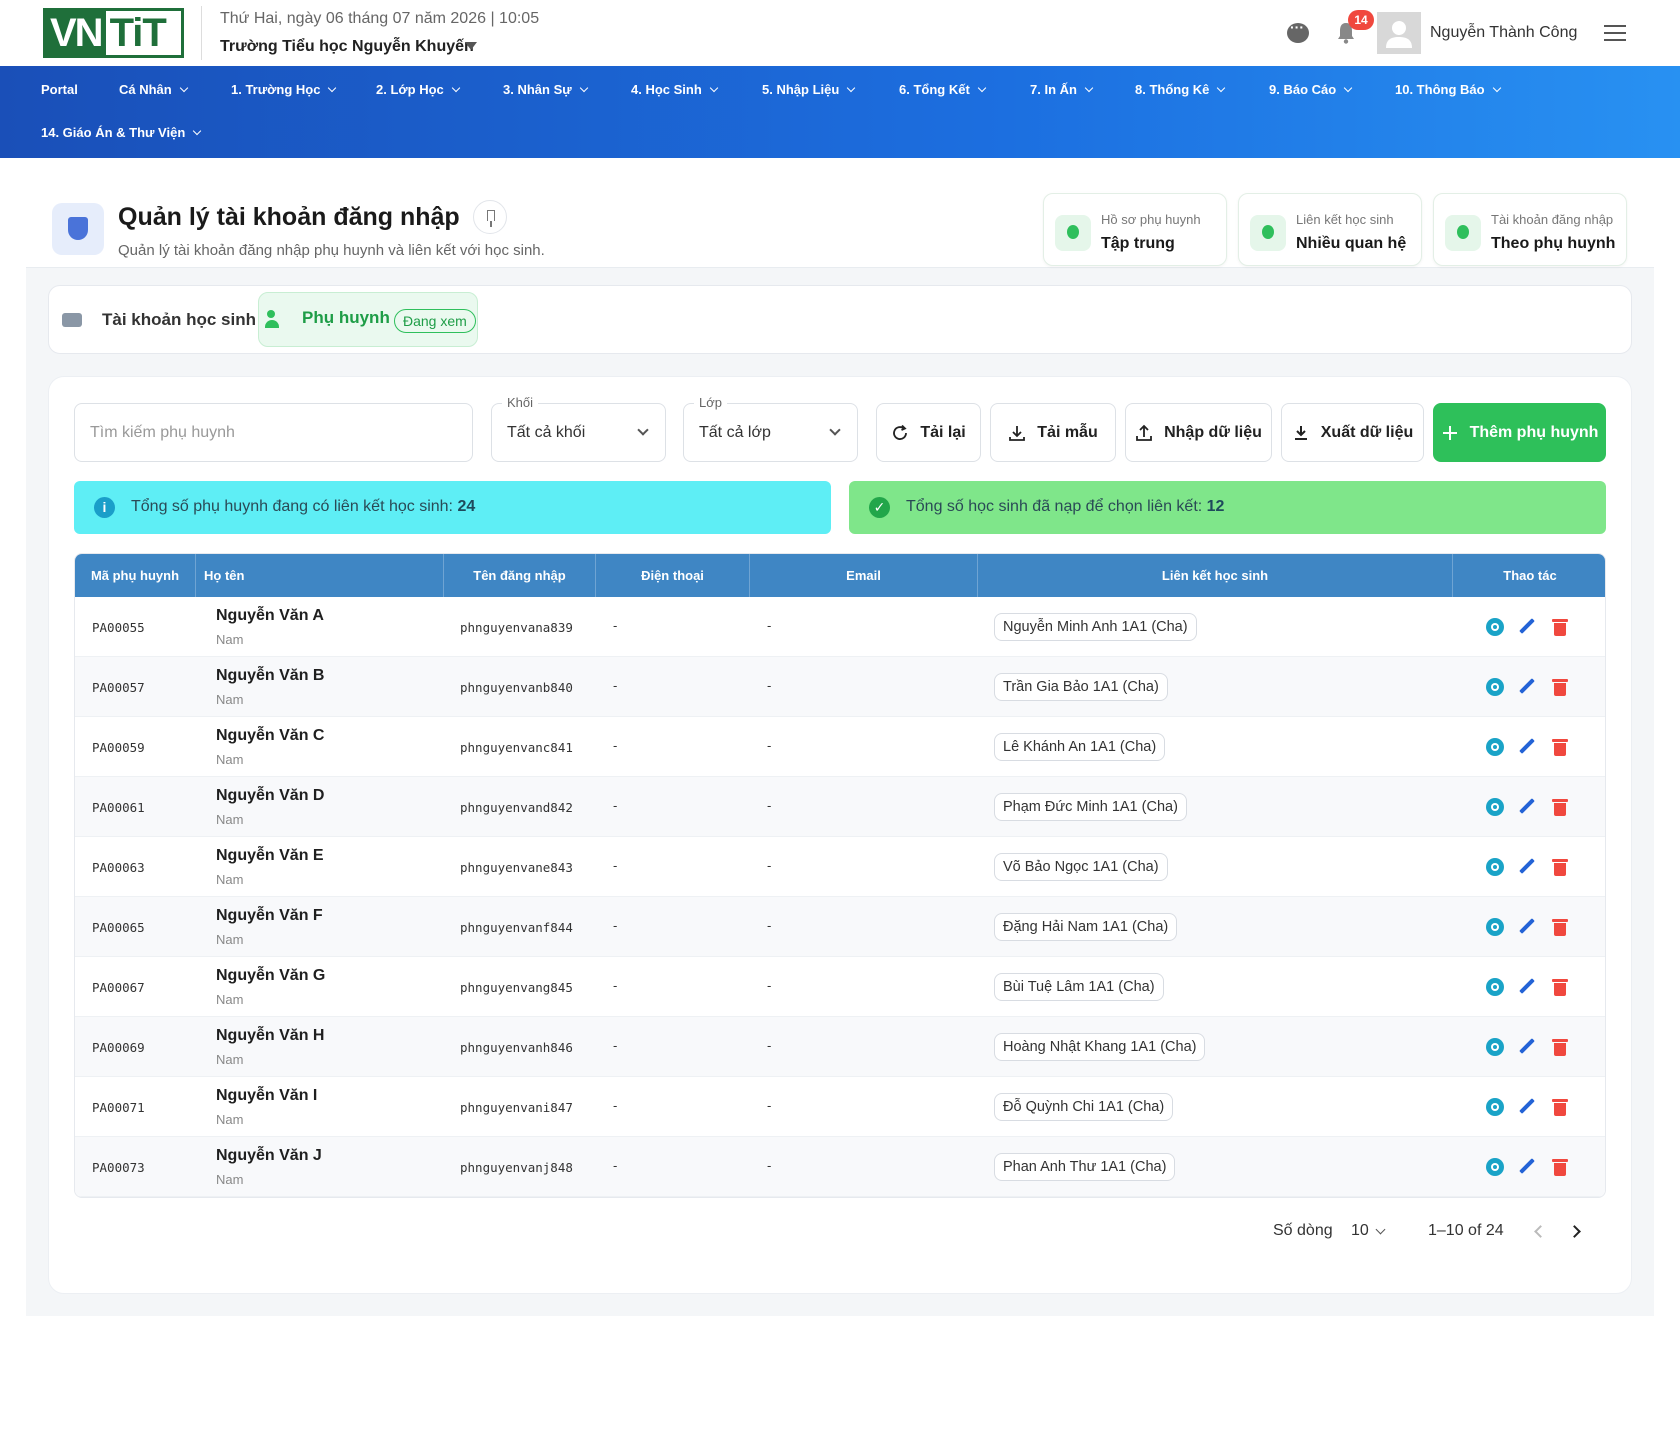 This screenshot has height=1446, width=1680. What do you see at coordinates (578, 428) in the screenshot?
I see `grade-select: Khối Tất cả khối` at bounding box center [578, 428].